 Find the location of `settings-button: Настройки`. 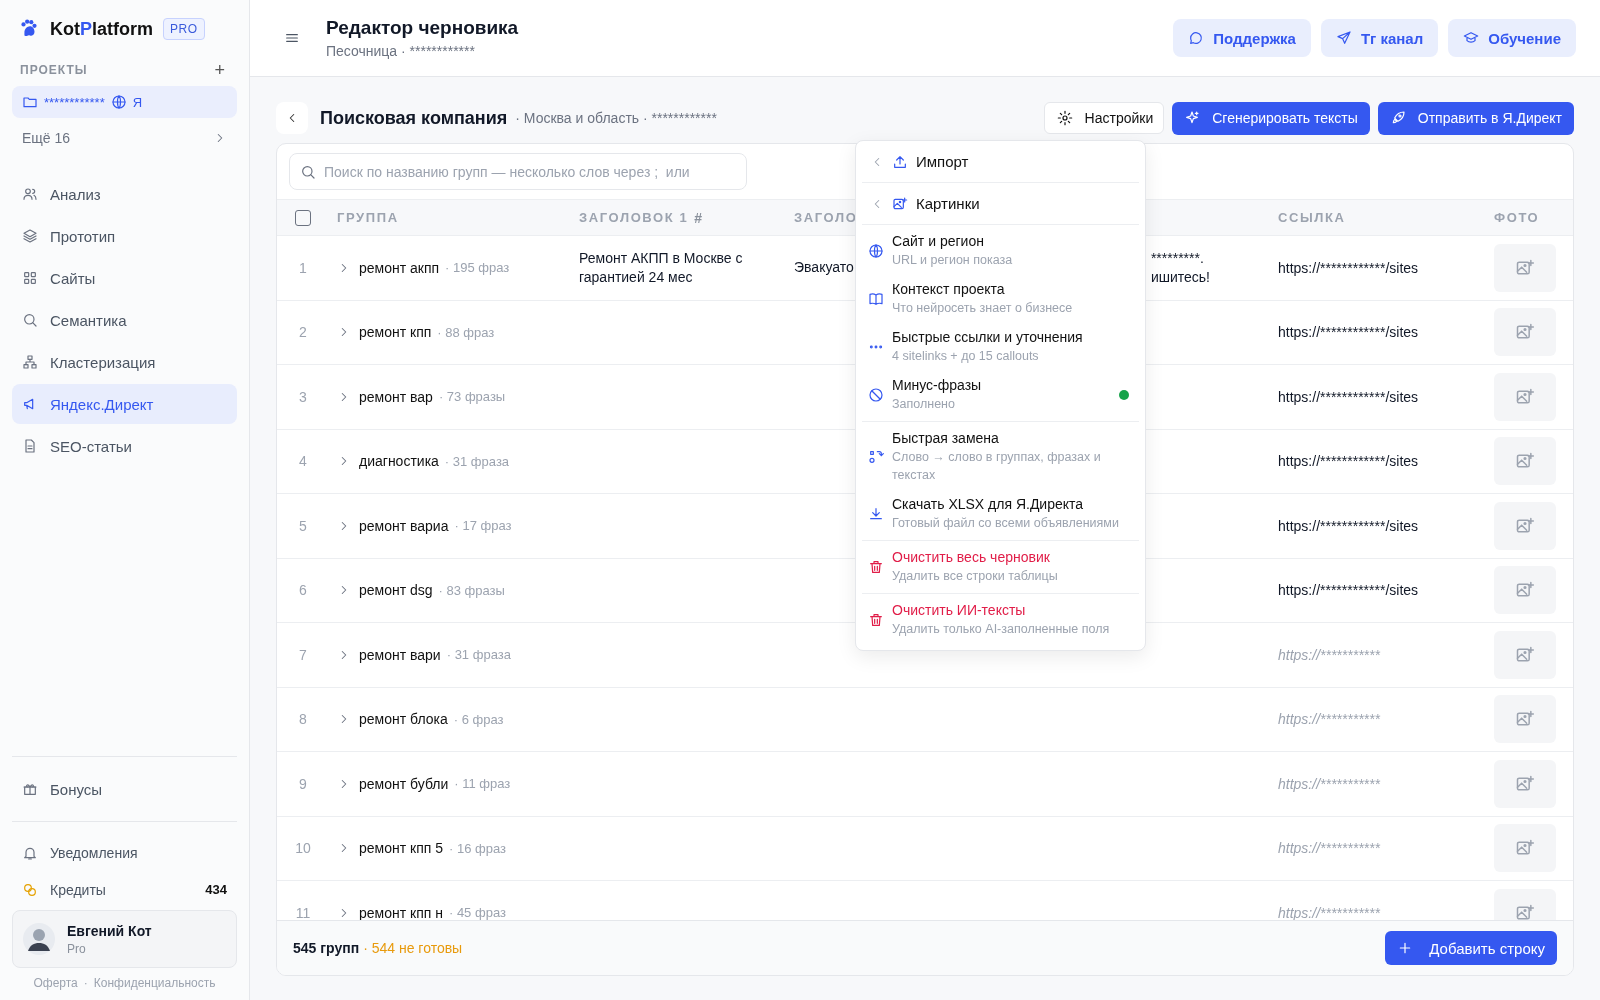

settings-button: Настройки is located at coordinates (1104, 118).